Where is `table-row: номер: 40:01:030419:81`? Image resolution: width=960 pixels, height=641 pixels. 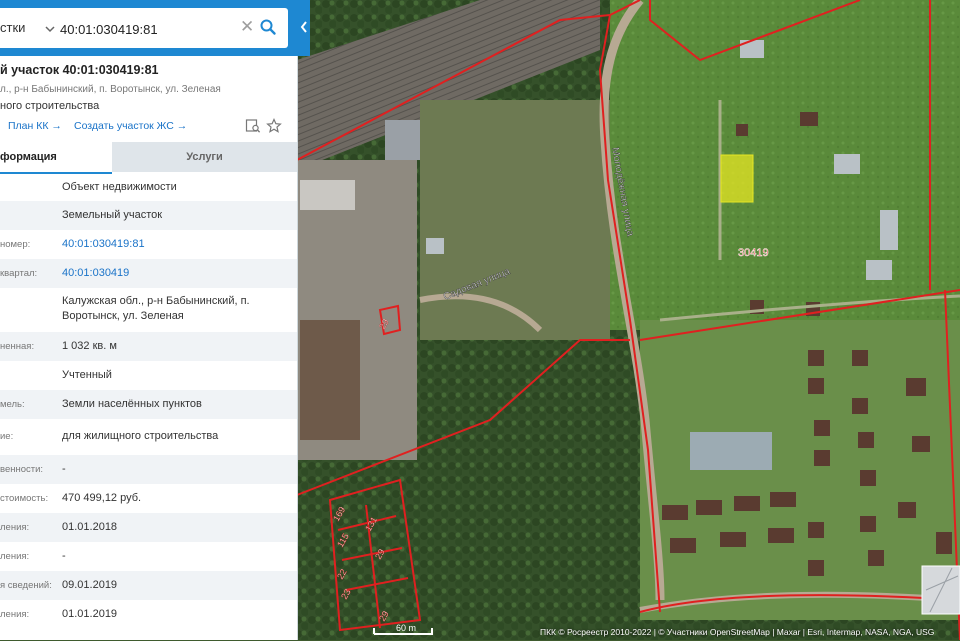 table-row: номер: 40:01:030419:81 is located at coordinates (148, 244).